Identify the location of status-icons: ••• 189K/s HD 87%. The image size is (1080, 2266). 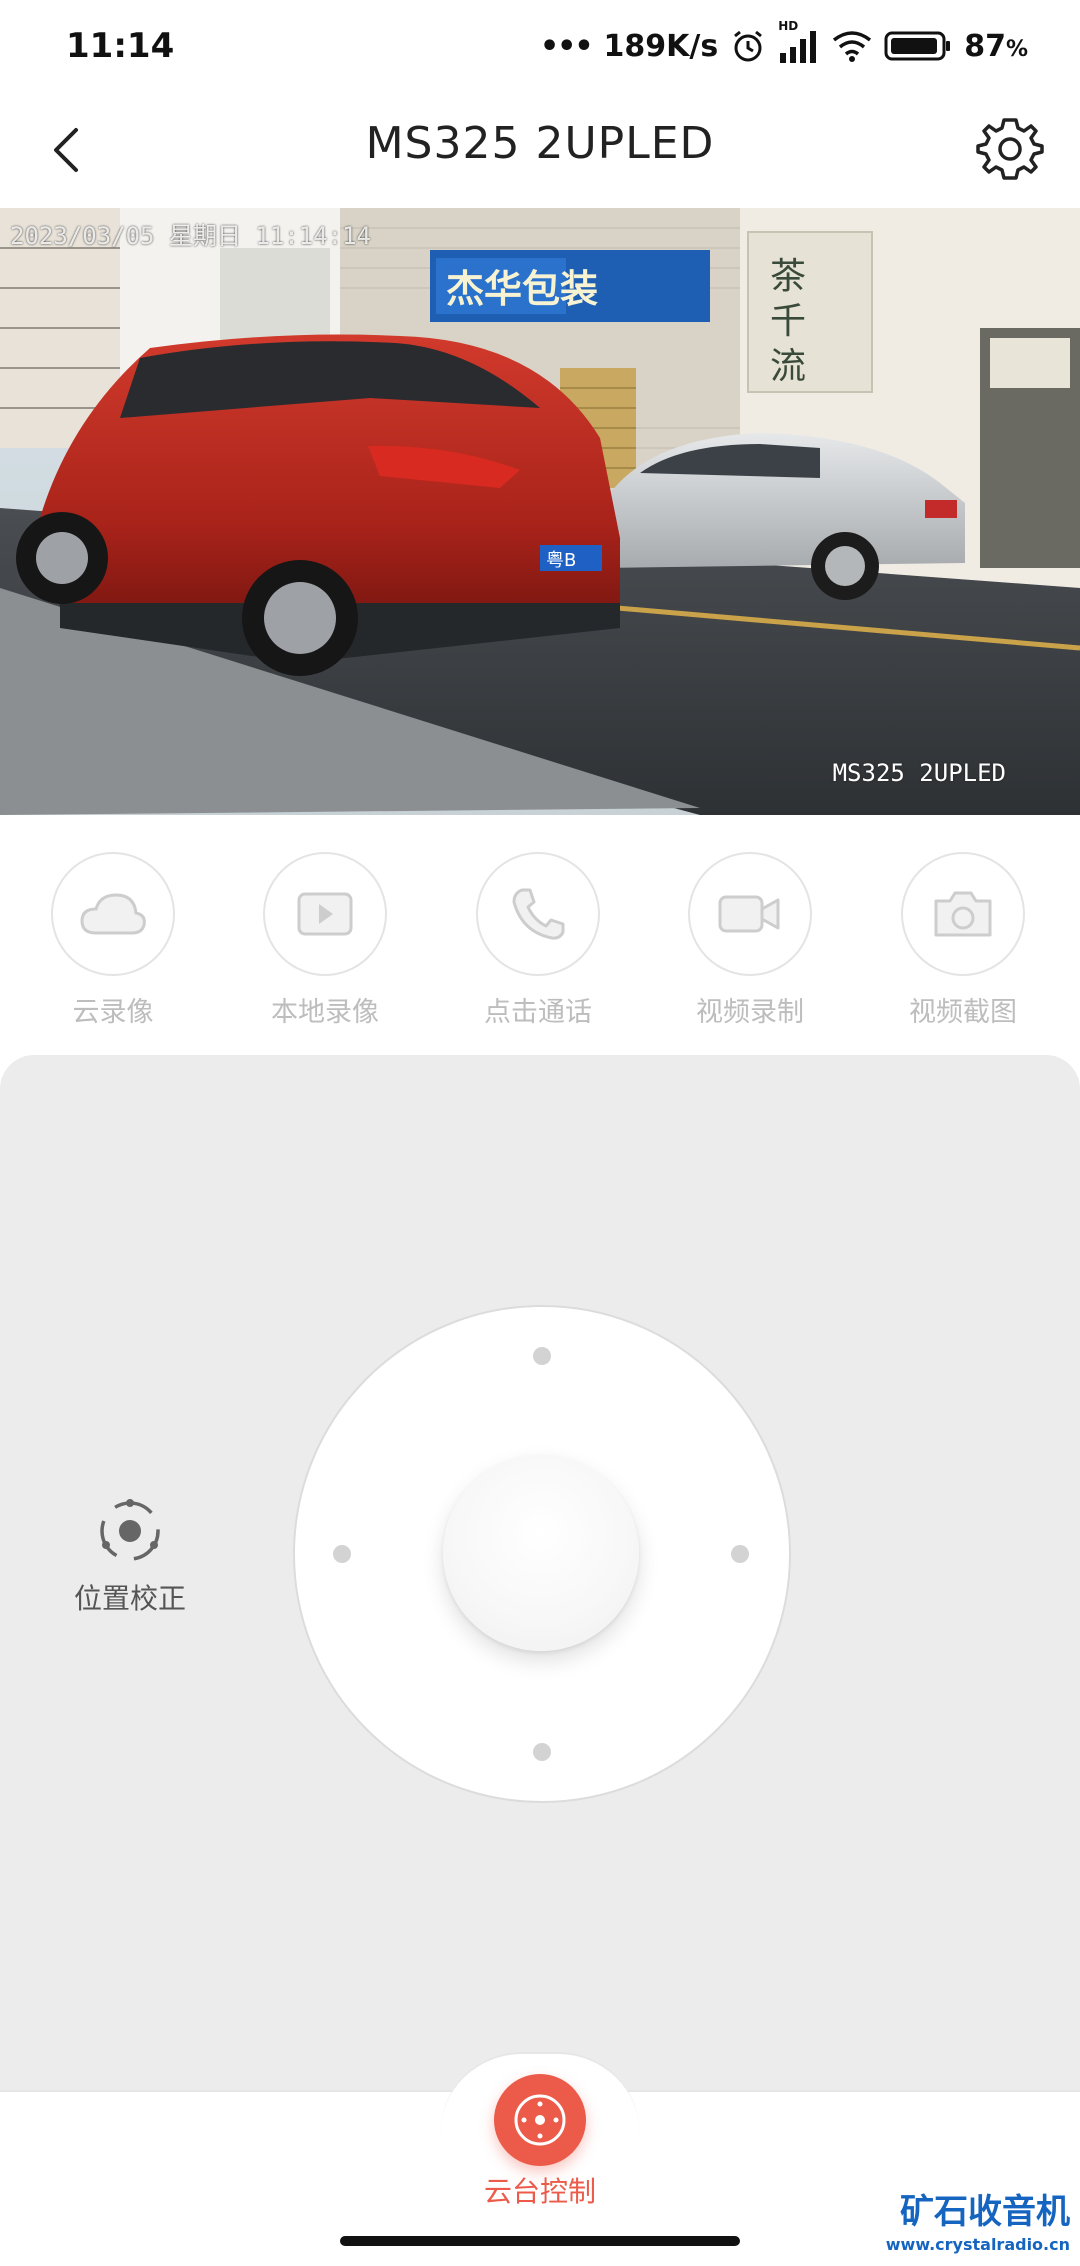
(783, 44).